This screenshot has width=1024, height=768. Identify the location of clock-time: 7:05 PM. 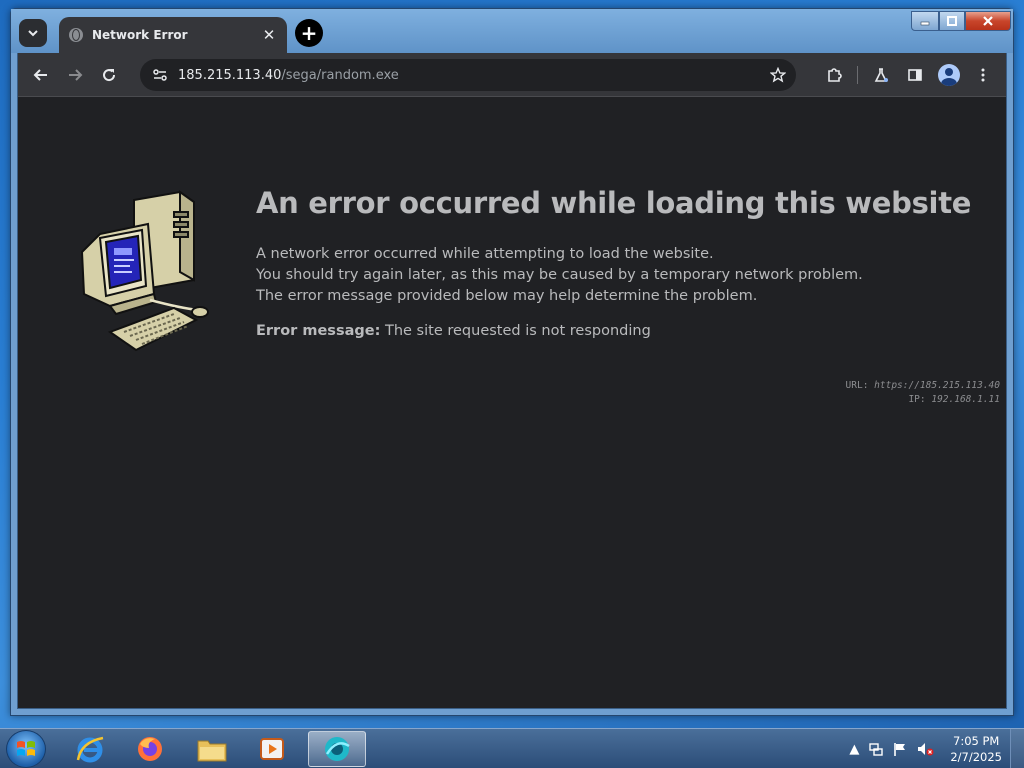
(976, 741).